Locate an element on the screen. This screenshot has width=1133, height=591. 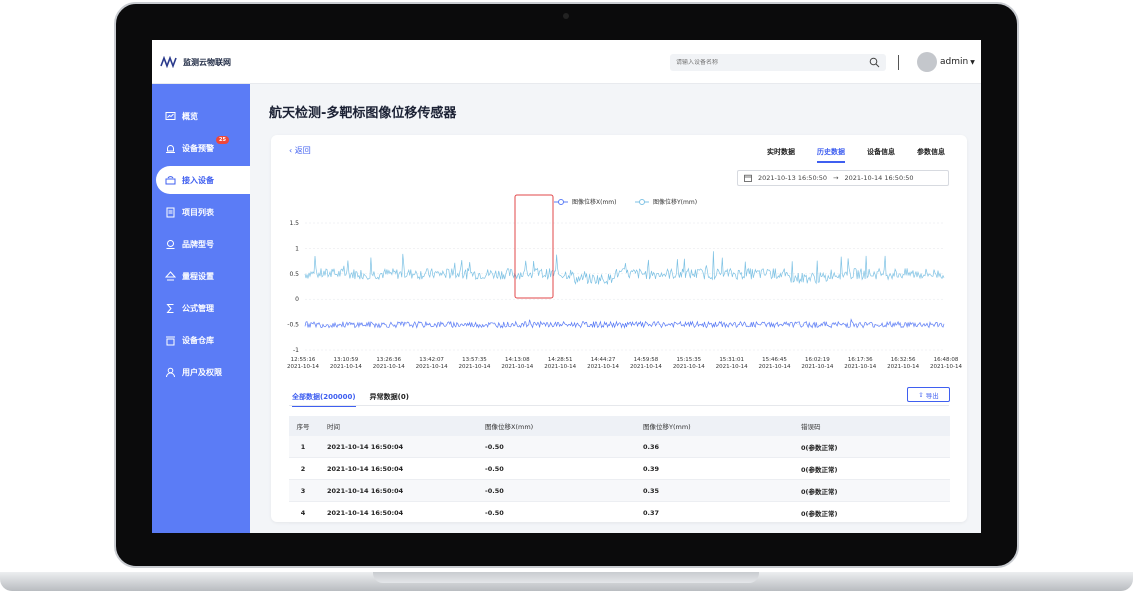
x-tick-time: 15:15:35 is located at coordinates (688, 360).